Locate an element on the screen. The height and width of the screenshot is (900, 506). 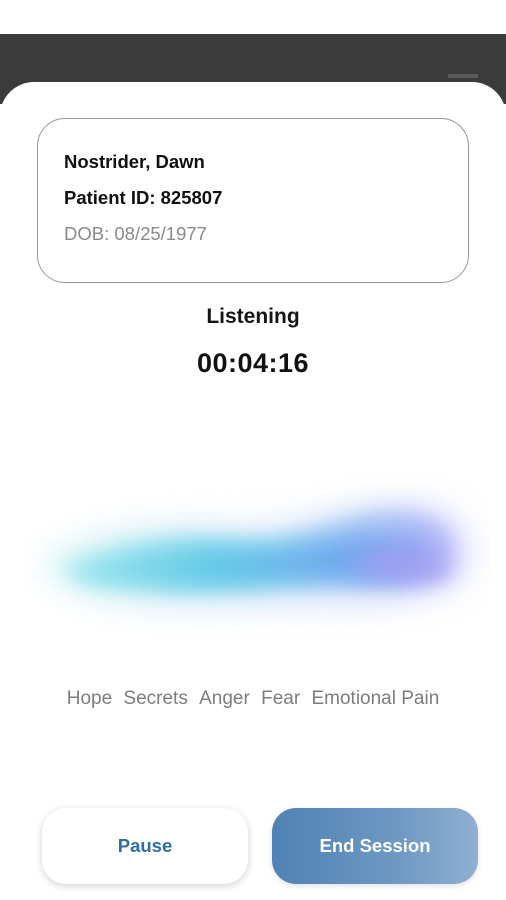
emotion-tag: Hope is located at coordinates (89, 698).